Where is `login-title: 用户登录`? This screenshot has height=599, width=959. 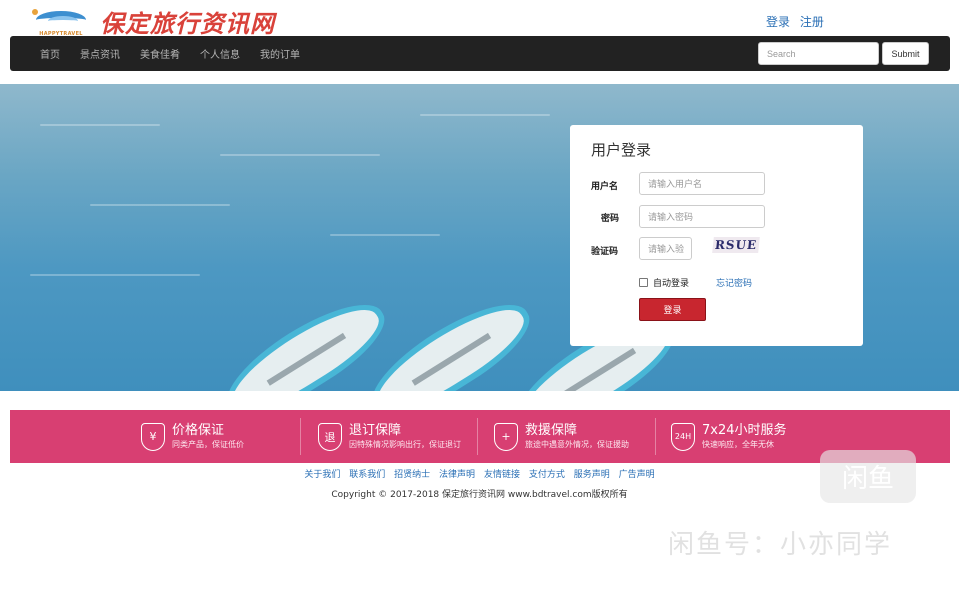
login-title: 用户登录 is located at coordinates (621, 150).